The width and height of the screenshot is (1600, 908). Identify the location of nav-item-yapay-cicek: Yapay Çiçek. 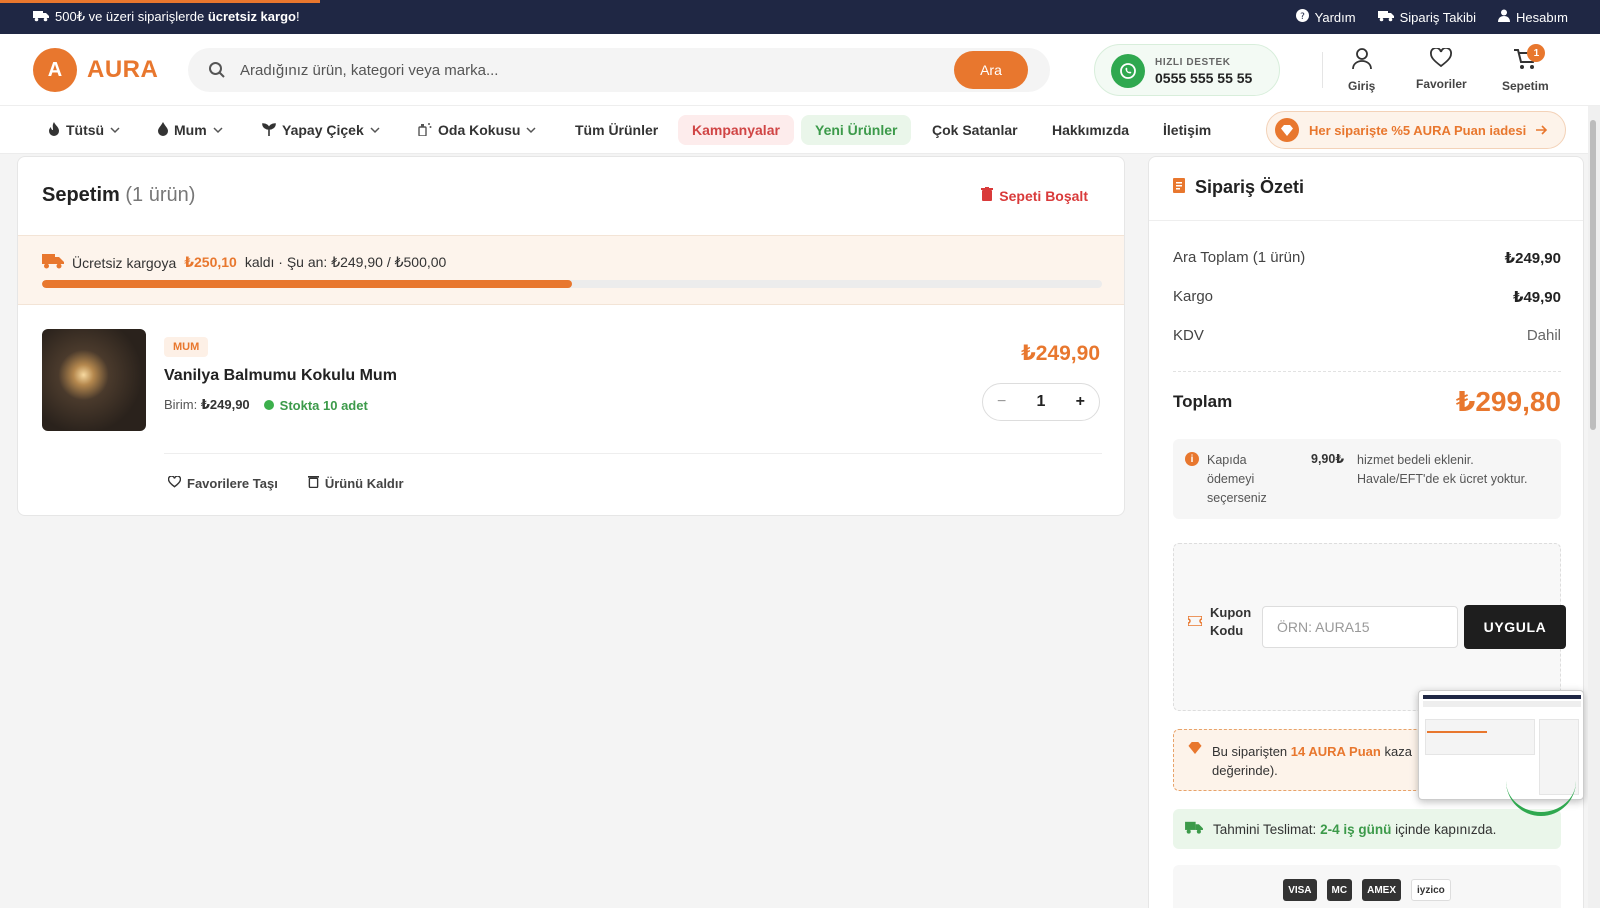
(321, 130).